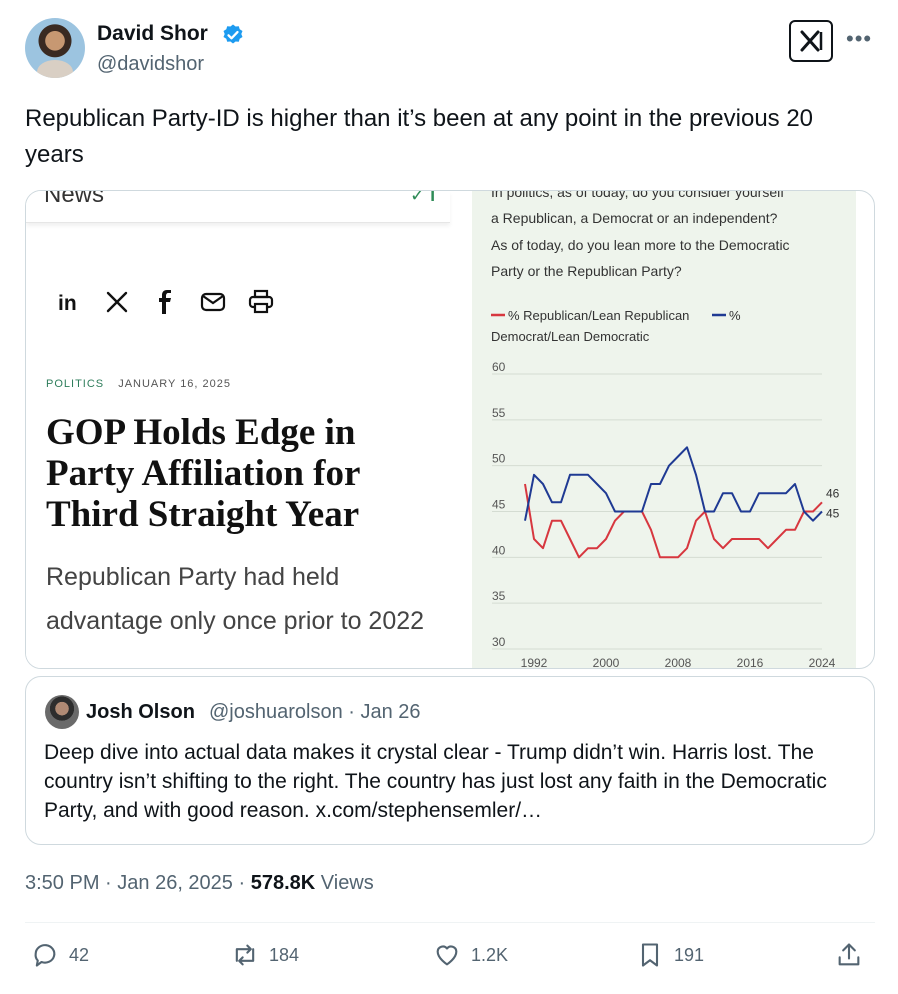 This screenshot has width=898, height=994. I want to click on like-button: 1.2K, so click(470, 955).